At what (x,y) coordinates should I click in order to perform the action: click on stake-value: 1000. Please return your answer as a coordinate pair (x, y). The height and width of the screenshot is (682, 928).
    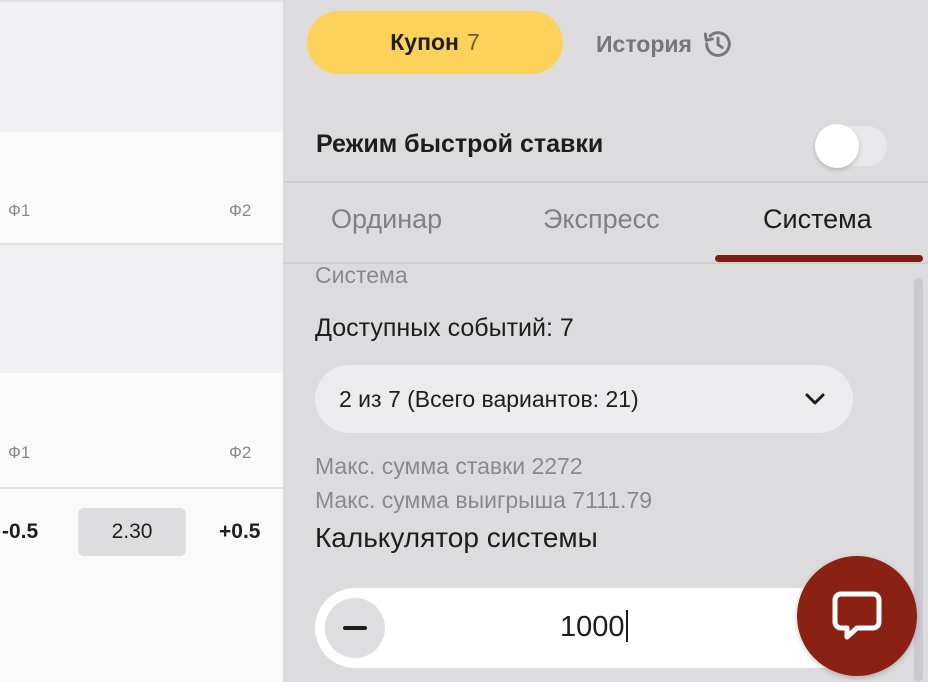
    Looking at the image, I should click on (592, 627).